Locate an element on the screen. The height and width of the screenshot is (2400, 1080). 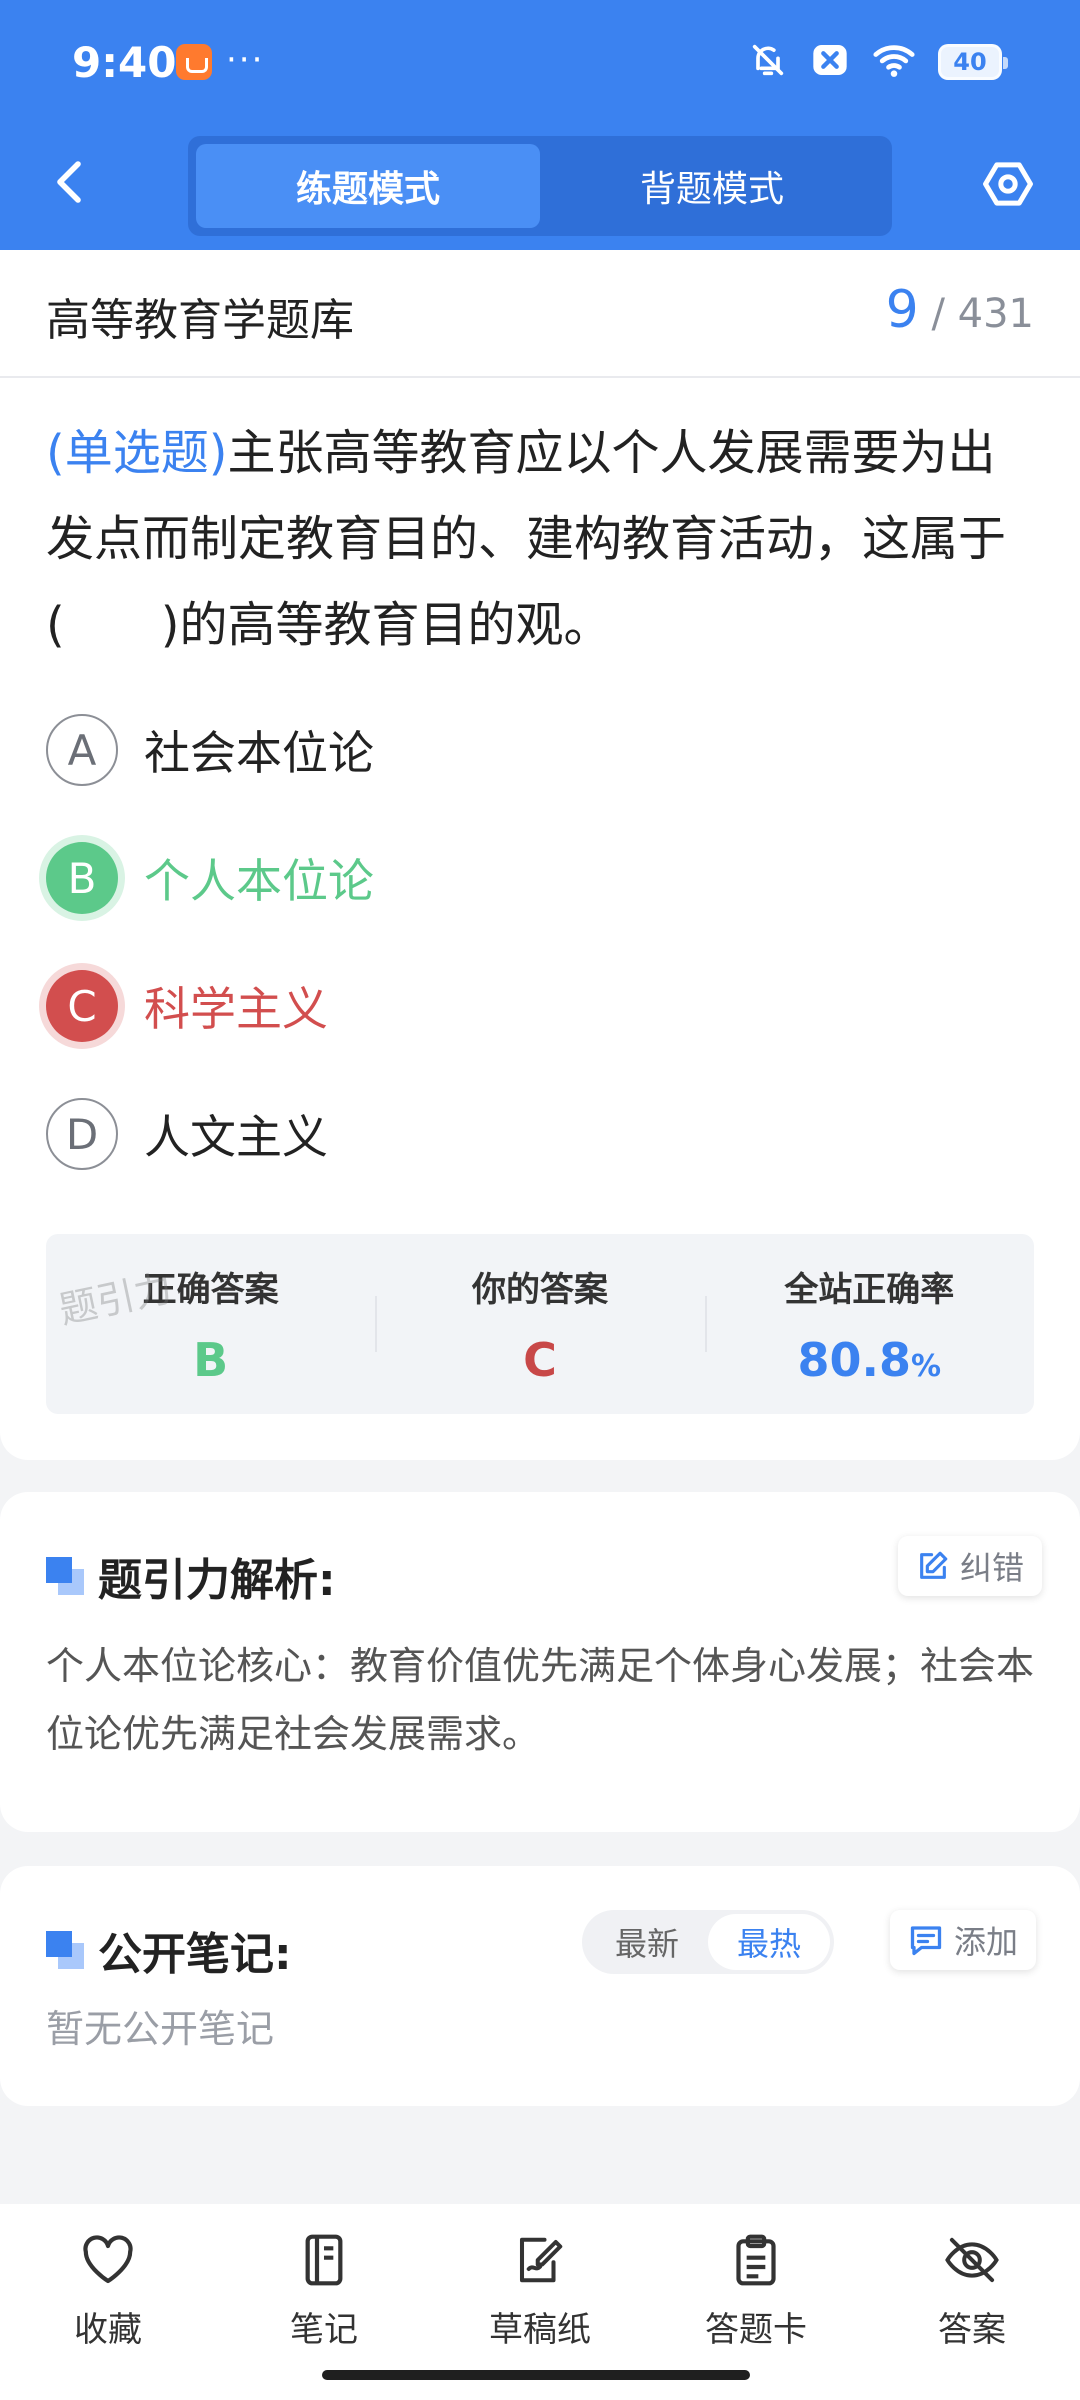
report-error-button: 纠错 is located at coordinates (970, 1566).